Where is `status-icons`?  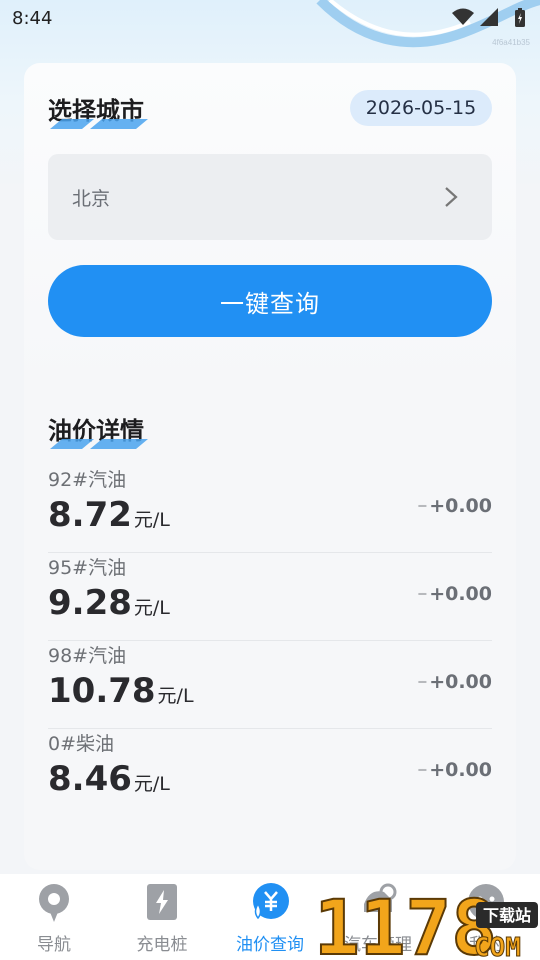
status-icons is located at coordinates (475, 17).